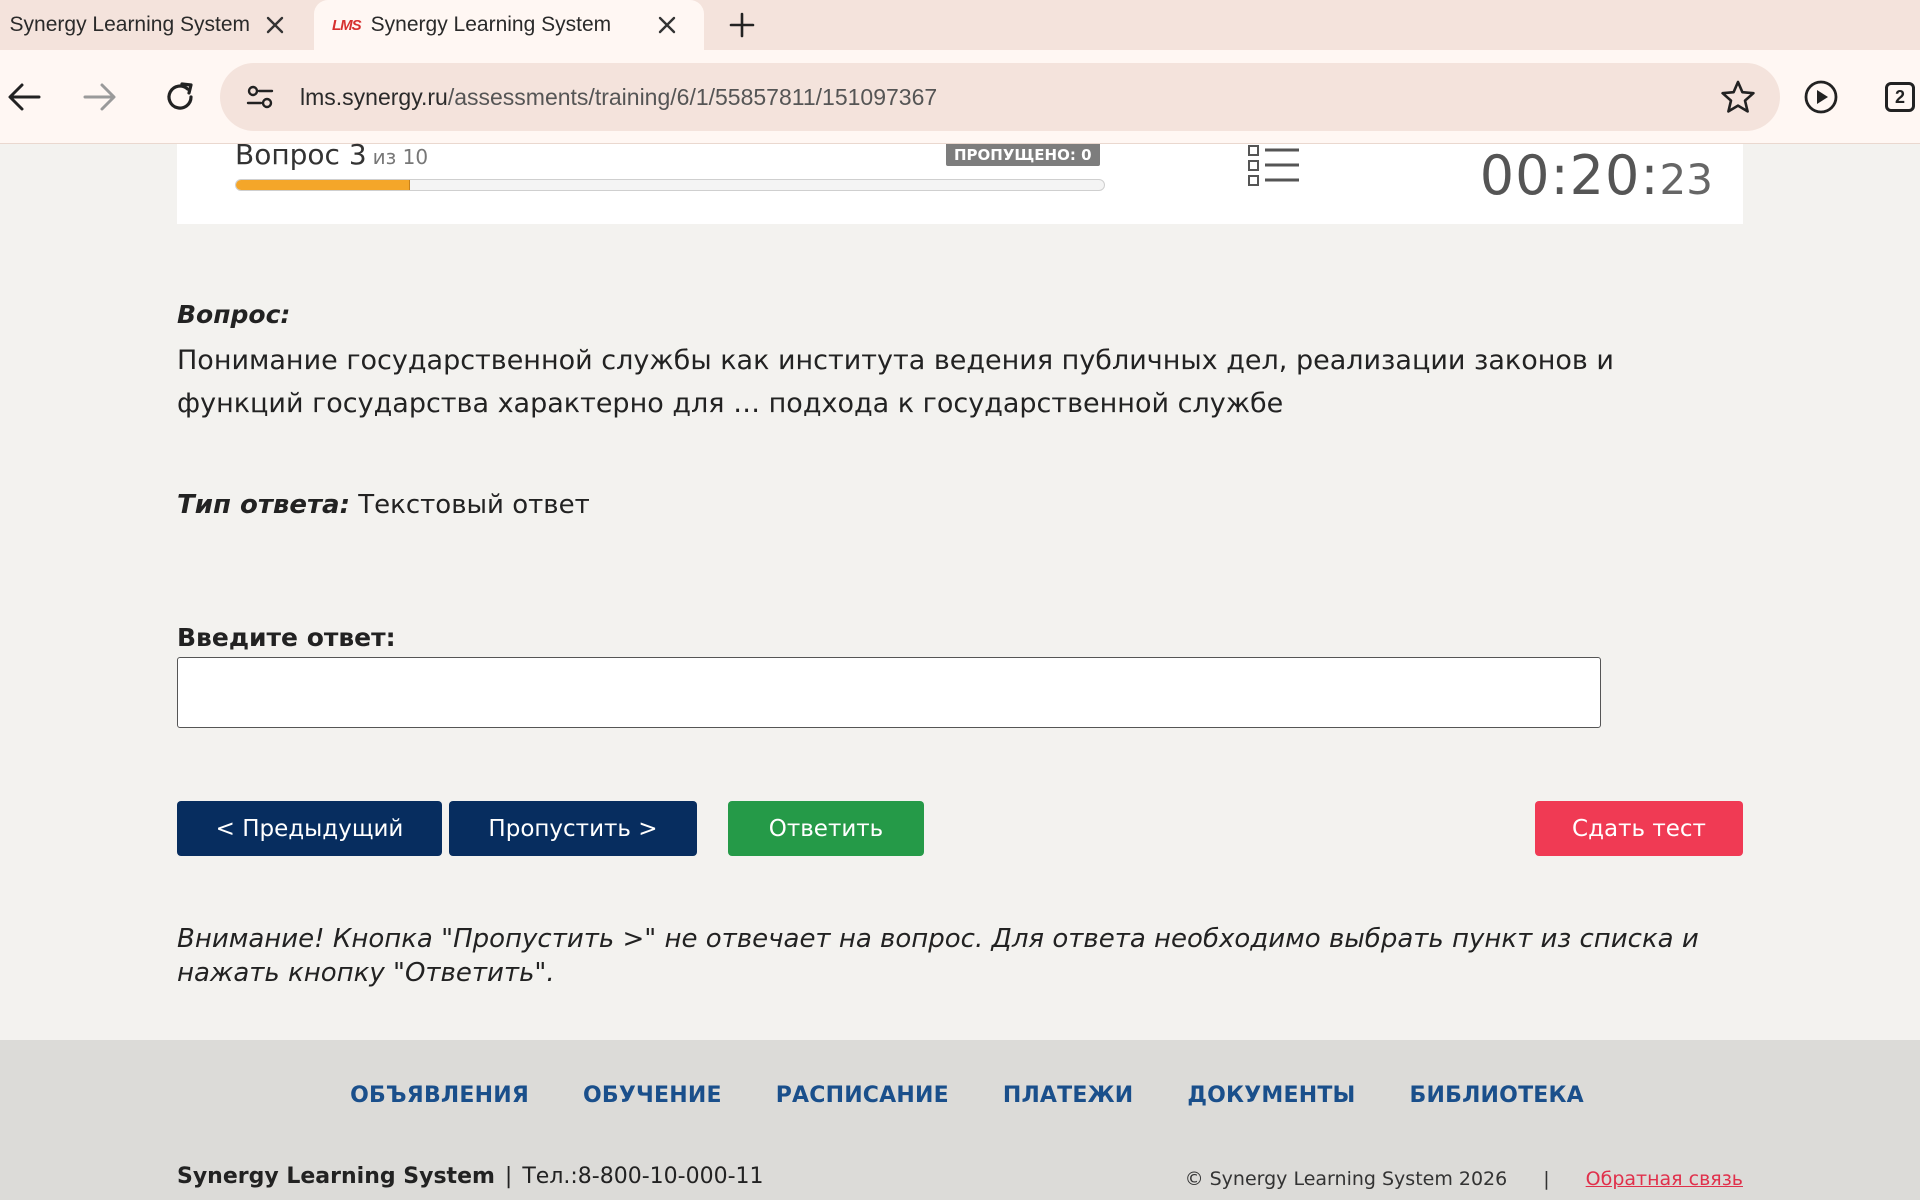 This screenshot has width=1920, height=1200. I want to click on footer-link-payments: ПЛАТЕЖИ, so click(1068, 1095).